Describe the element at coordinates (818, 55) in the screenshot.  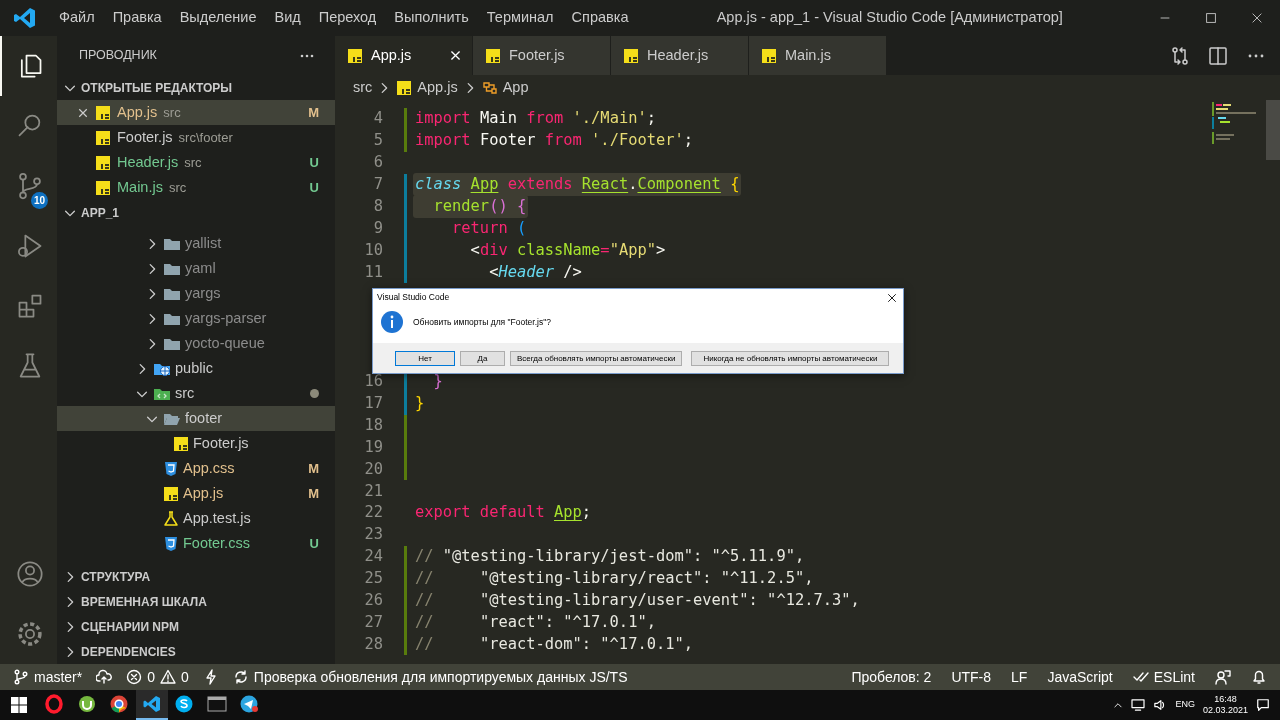
I see `editor-tab: Main.js` at that location.